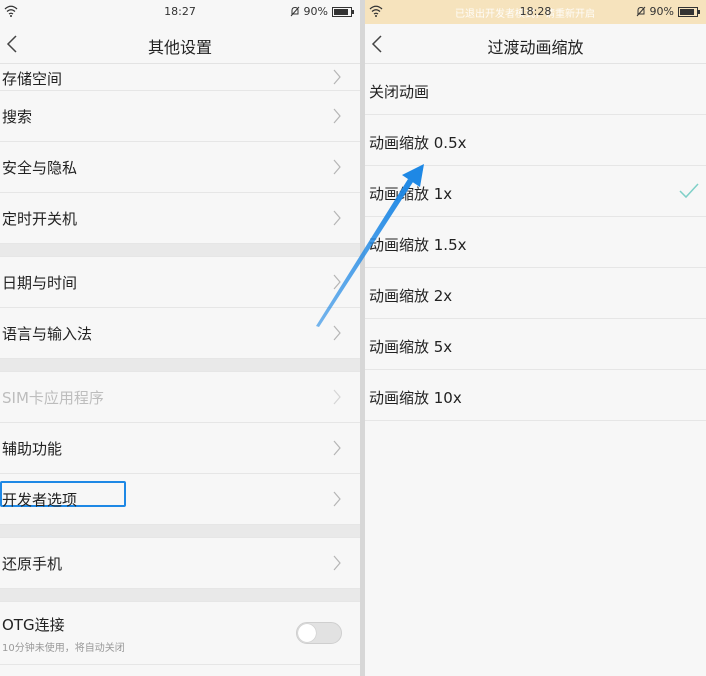 This screenshot has width=706, height=676. Describe the element at coordinates (180, 333) in the screenshot. I see `settings-item-language-input: 语言与输入法` at that location.